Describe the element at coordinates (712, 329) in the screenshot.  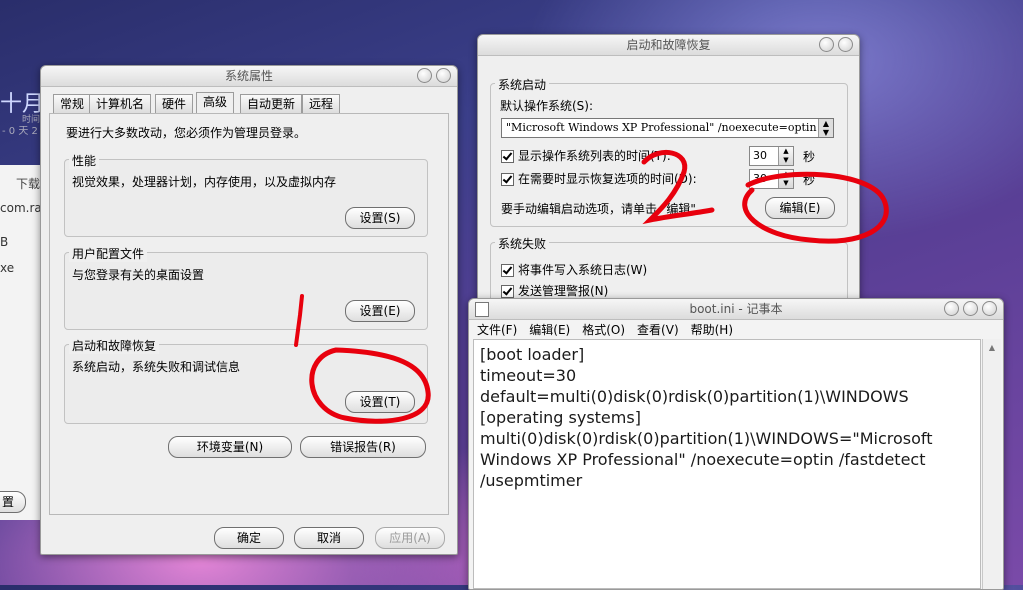
I see `menu-help: 帮助(H)` at that location.